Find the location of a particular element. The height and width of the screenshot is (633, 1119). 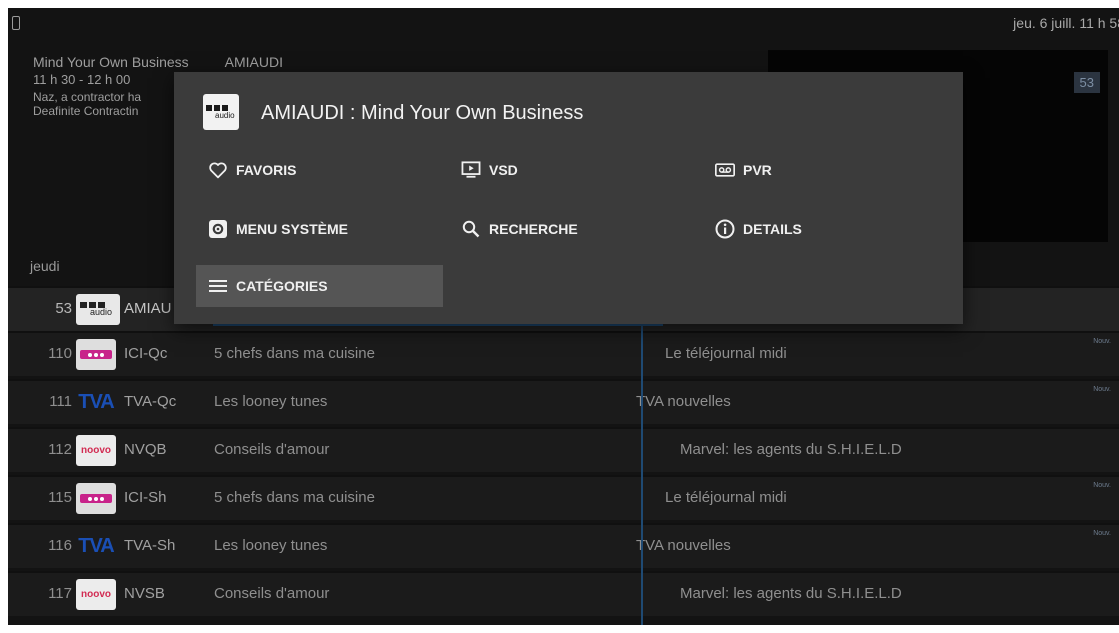

program-title: Mind Your Own Business is located at coordinates (111, 62).